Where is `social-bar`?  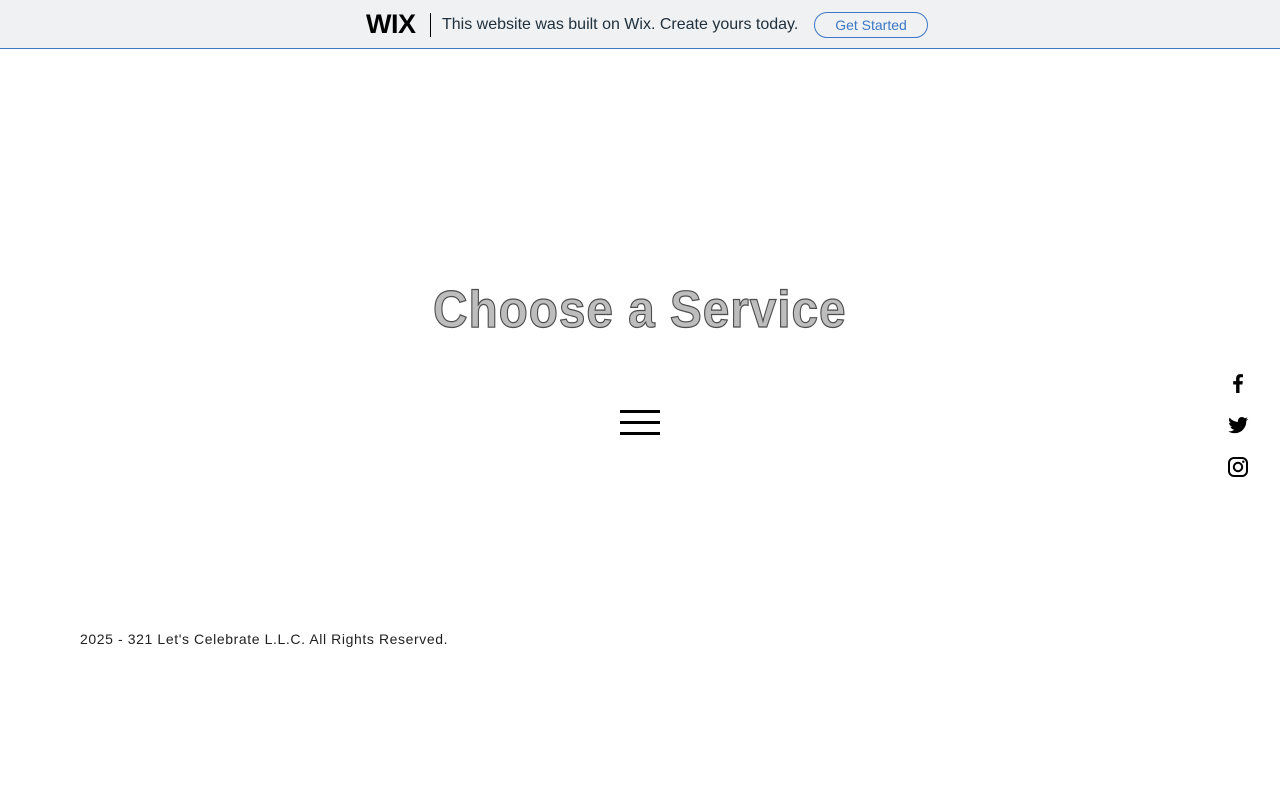 social-bar is located at coordinates (1238, 434).